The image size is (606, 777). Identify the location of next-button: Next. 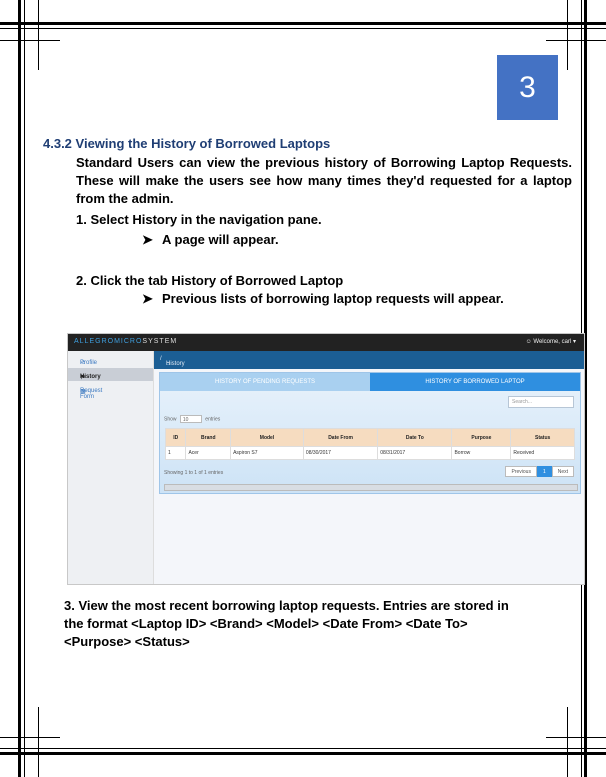
(562, 471).